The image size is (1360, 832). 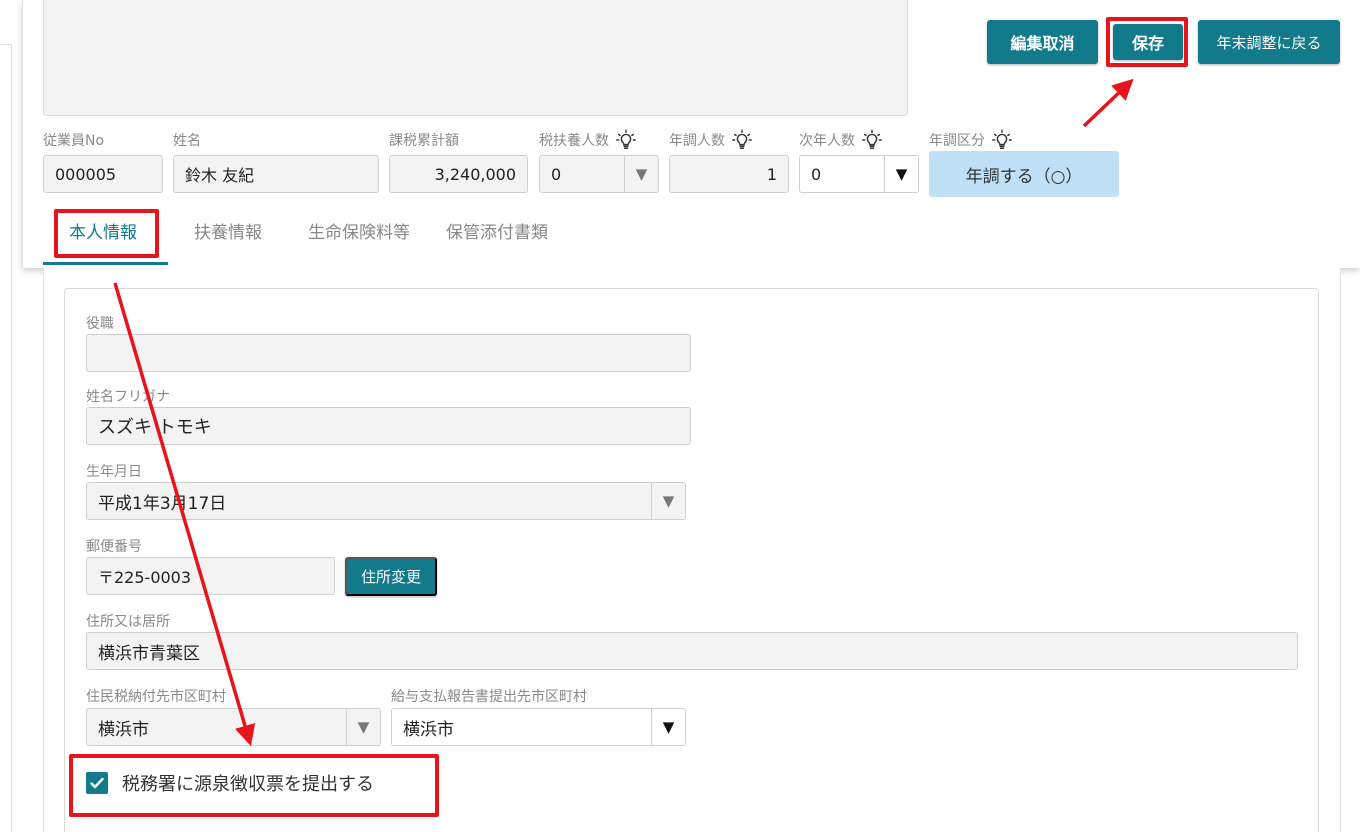 What do you see at coordinates (128, 622) in the screenshot?
I see `address-label: 住所又は居所` at bounding box center [128, 622].